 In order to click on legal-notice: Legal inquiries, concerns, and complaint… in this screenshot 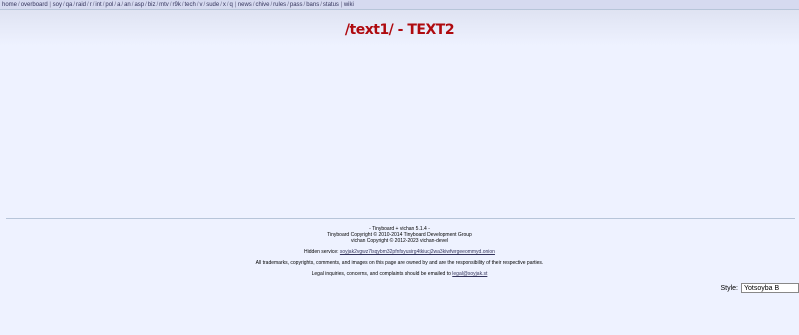, I will do `click(399, 274)`.